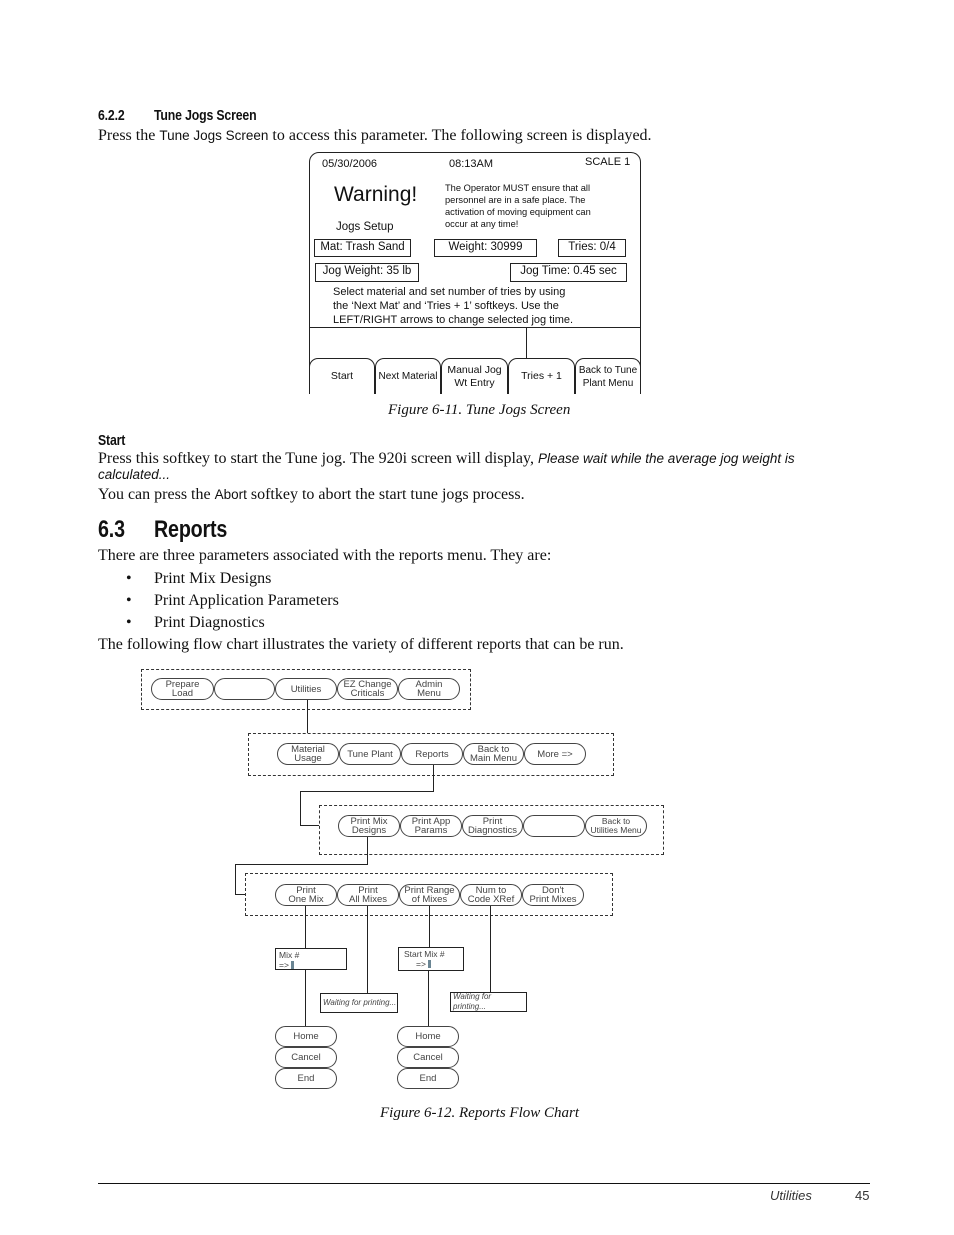 The width and height of the screenshot is (954, 1235). I want to click on menu-reports: Reports, so click(432, 754).